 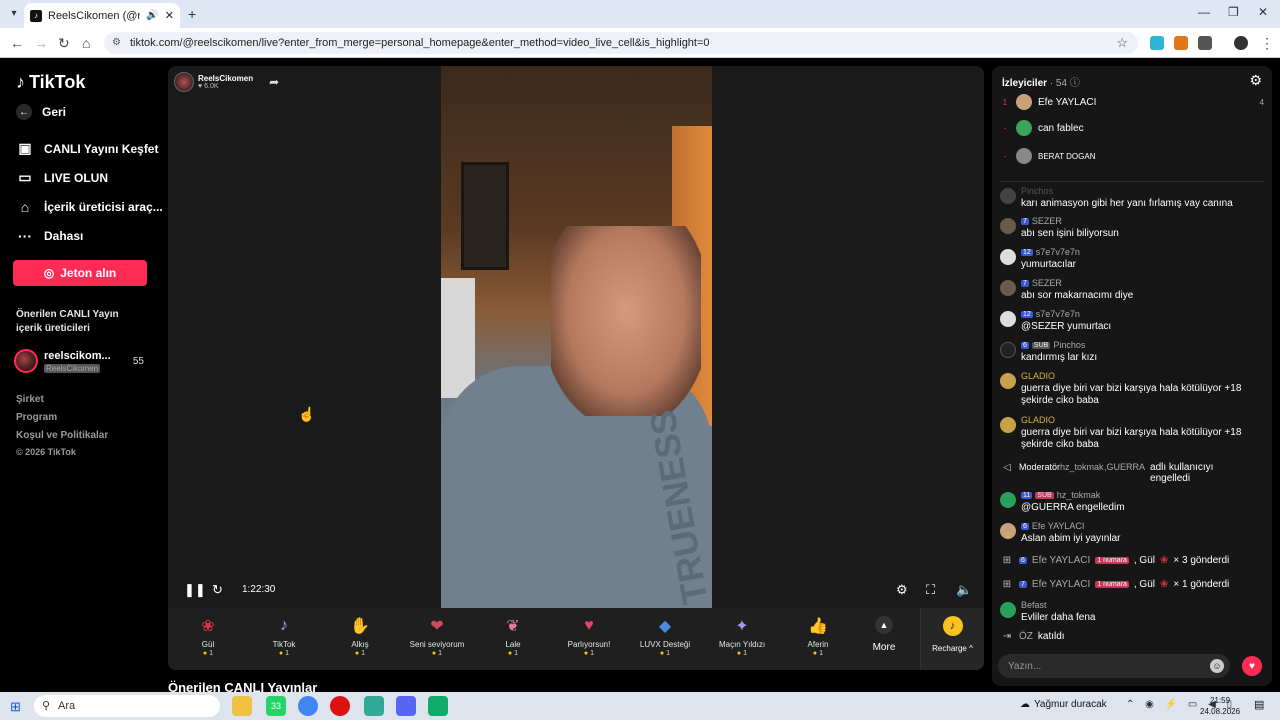 I want to click on extensions-puzzle-icon, so click(x=1205, y=43).